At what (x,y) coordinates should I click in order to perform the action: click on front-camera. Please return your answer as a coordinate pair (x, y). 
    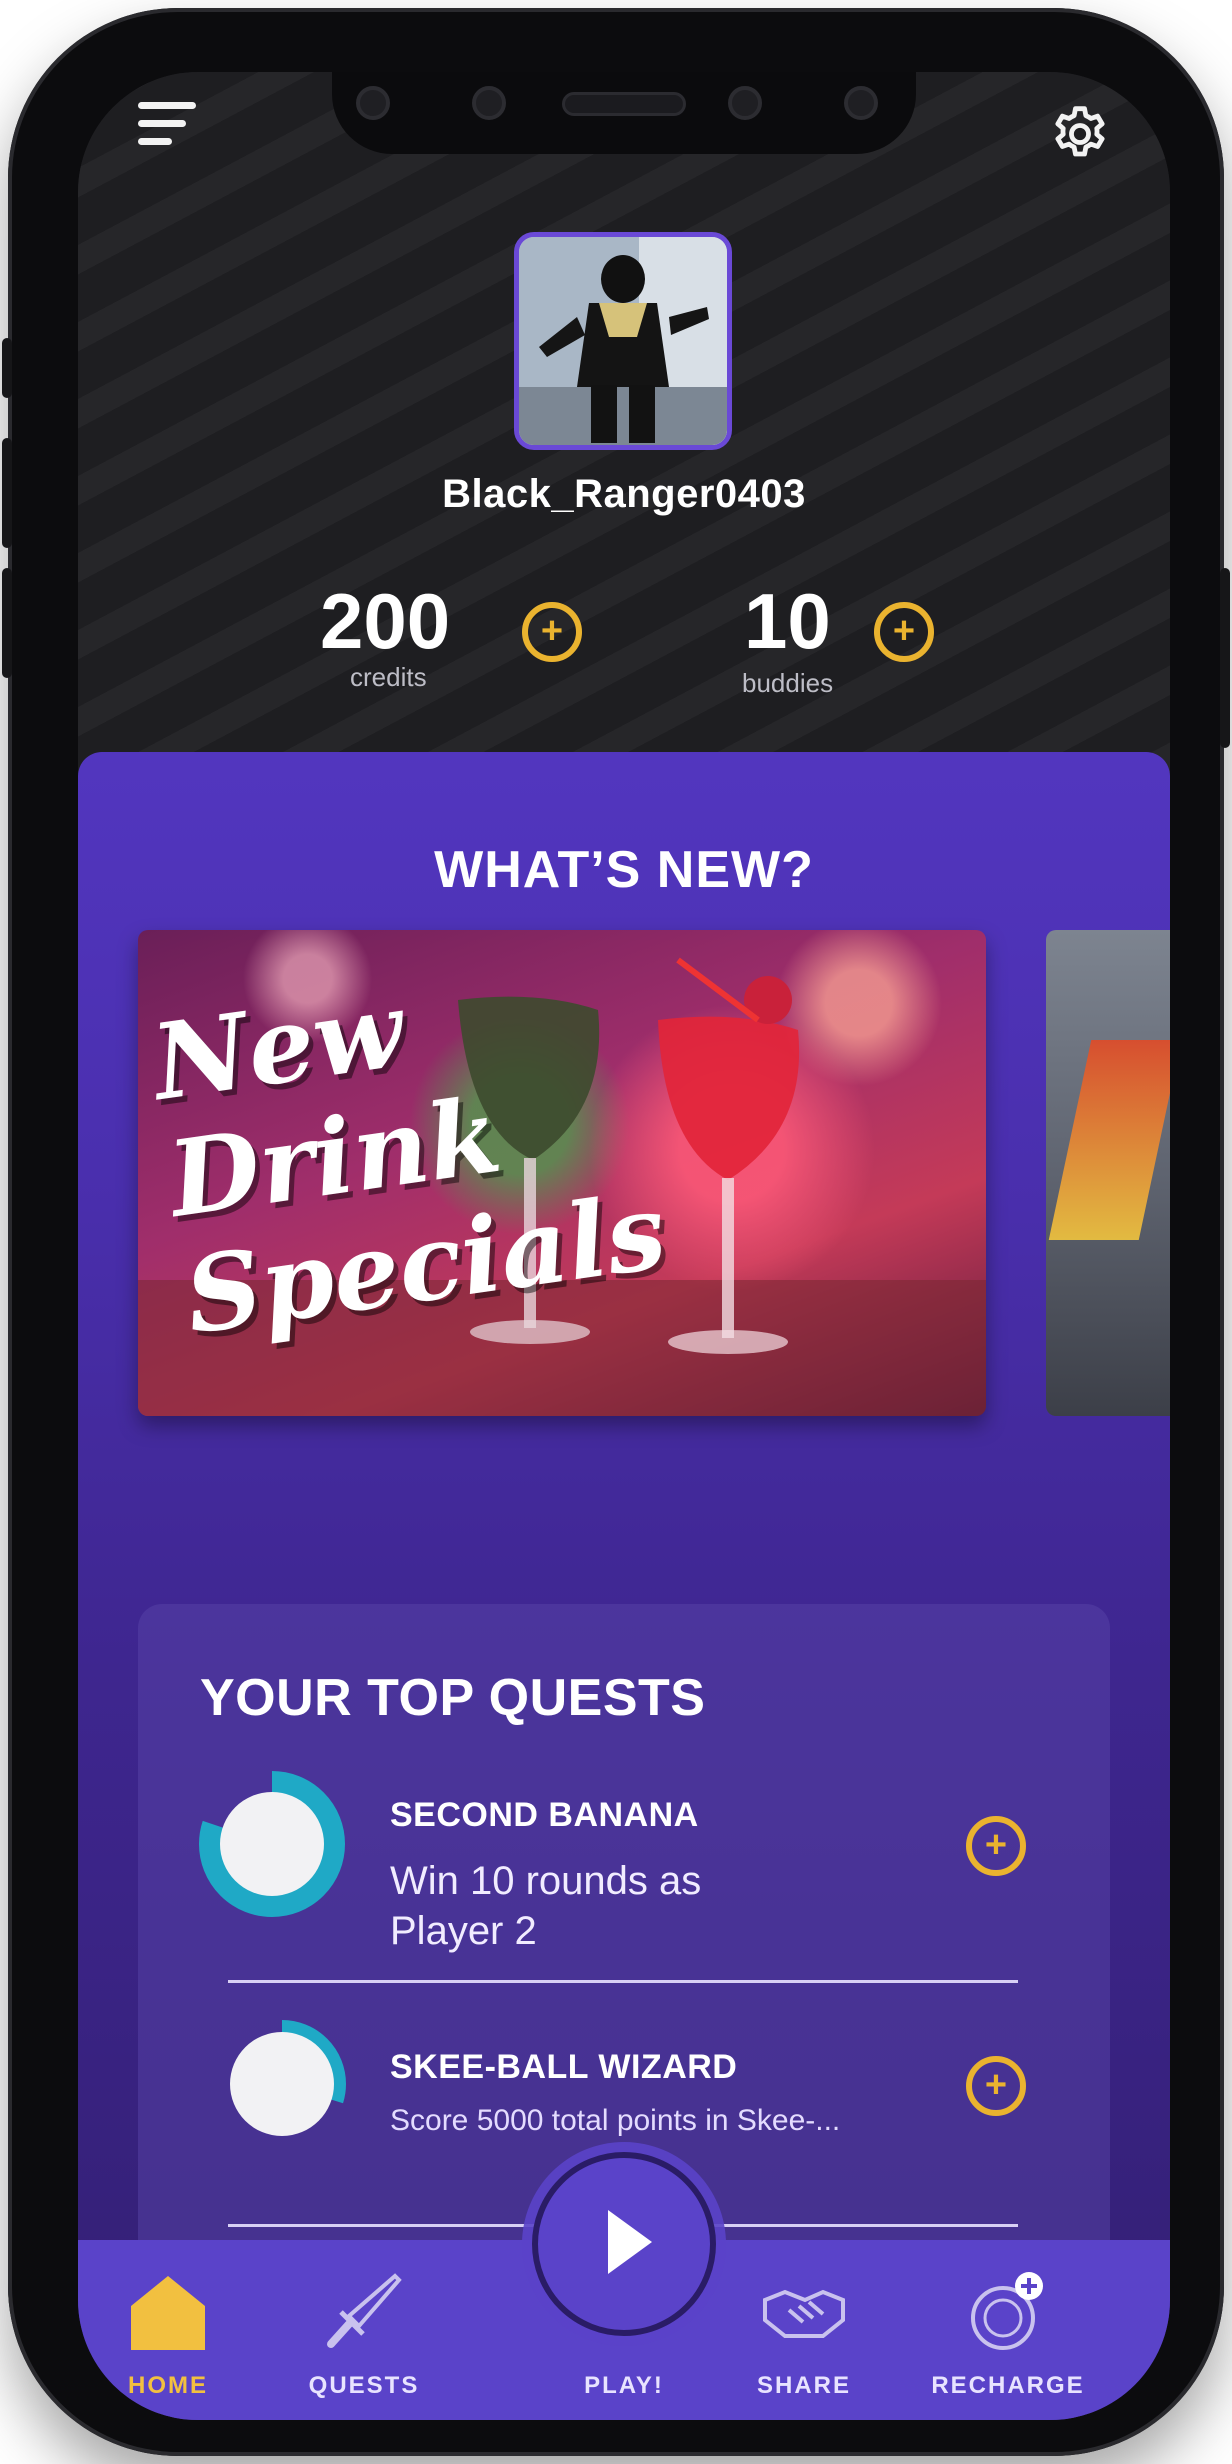
    Looking at the image, I should click on (861, 103).